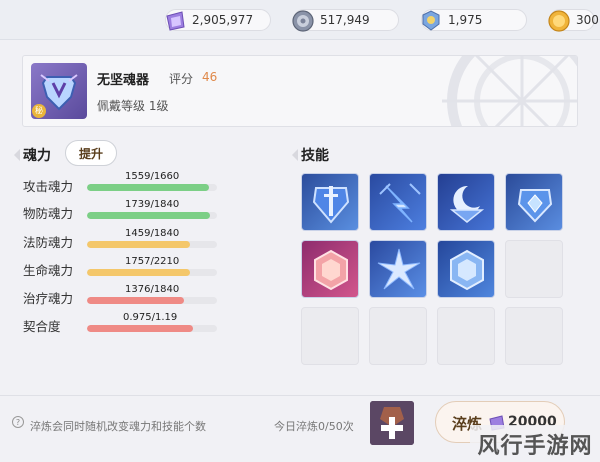  I want to click on stat-label: 物防魂力, so click(48, 213).